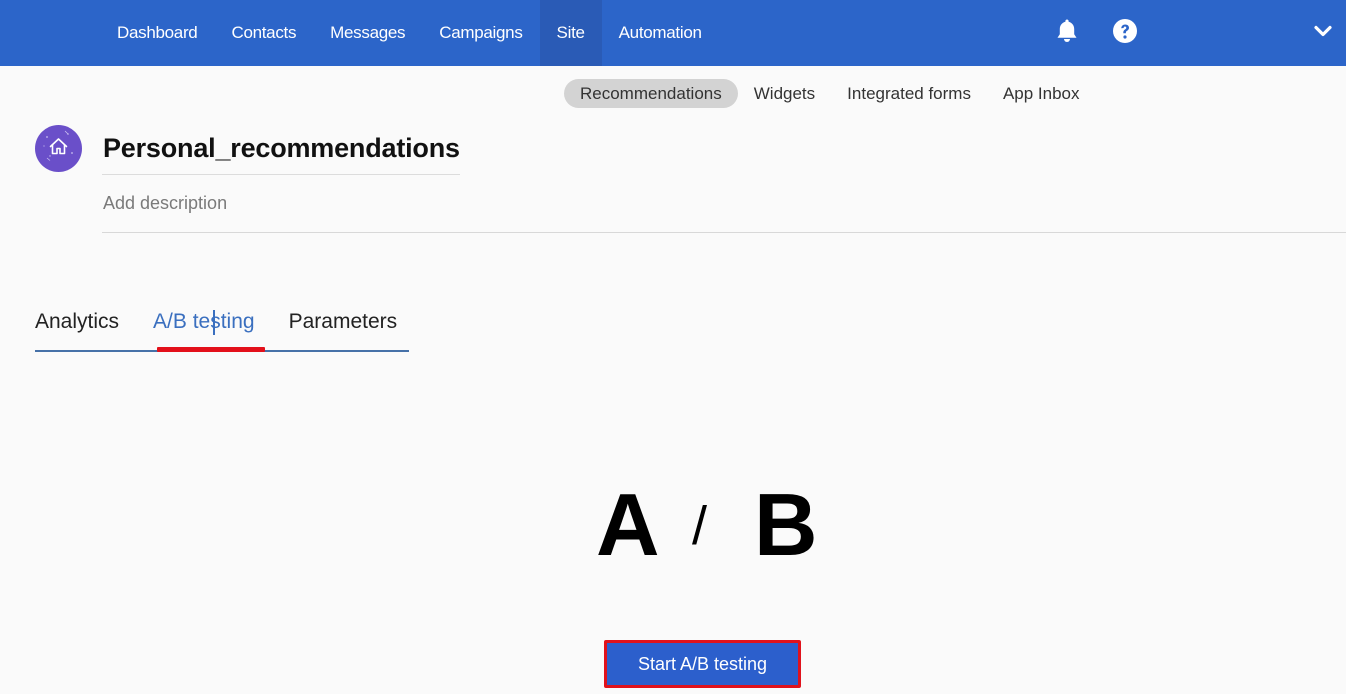 This screenshot has width=1346, height=694. Describe the element at coordinates (77, 329) in the screenshot. I see `tab-analytics: Analytics` at that location.